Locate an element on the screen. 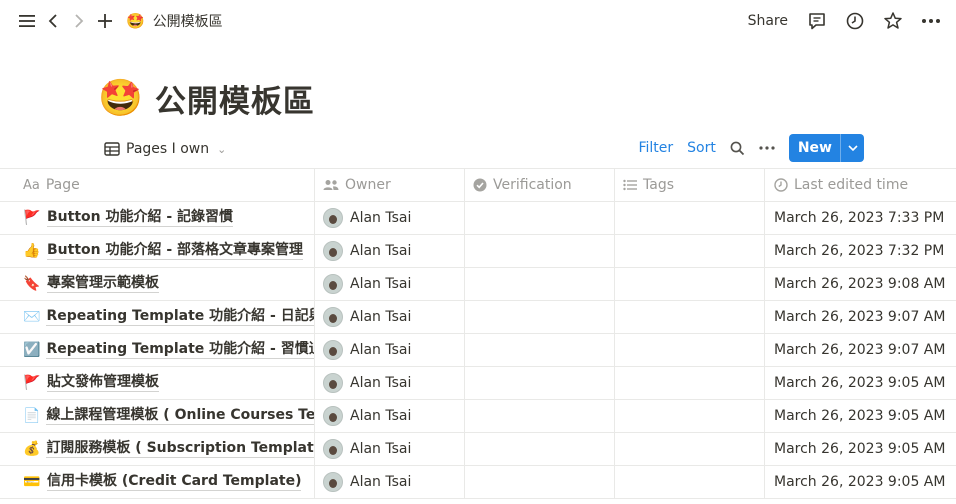 Image resolution: width=956 pixels, height=504 pixels. page-title-link: Repeating Template 功能介紹 - 日記與覆盤 is located at coordinates (180, 317).